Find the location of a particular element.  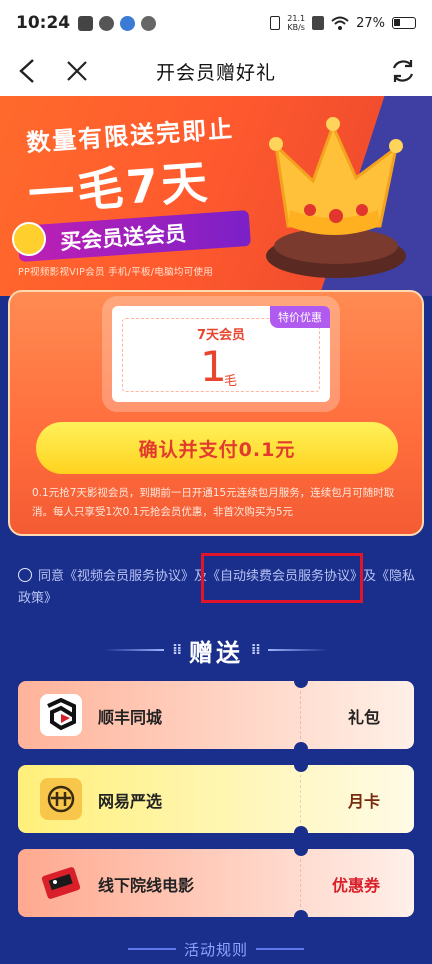

gift-name: 网易严选 is located at coordinates (130, 801).